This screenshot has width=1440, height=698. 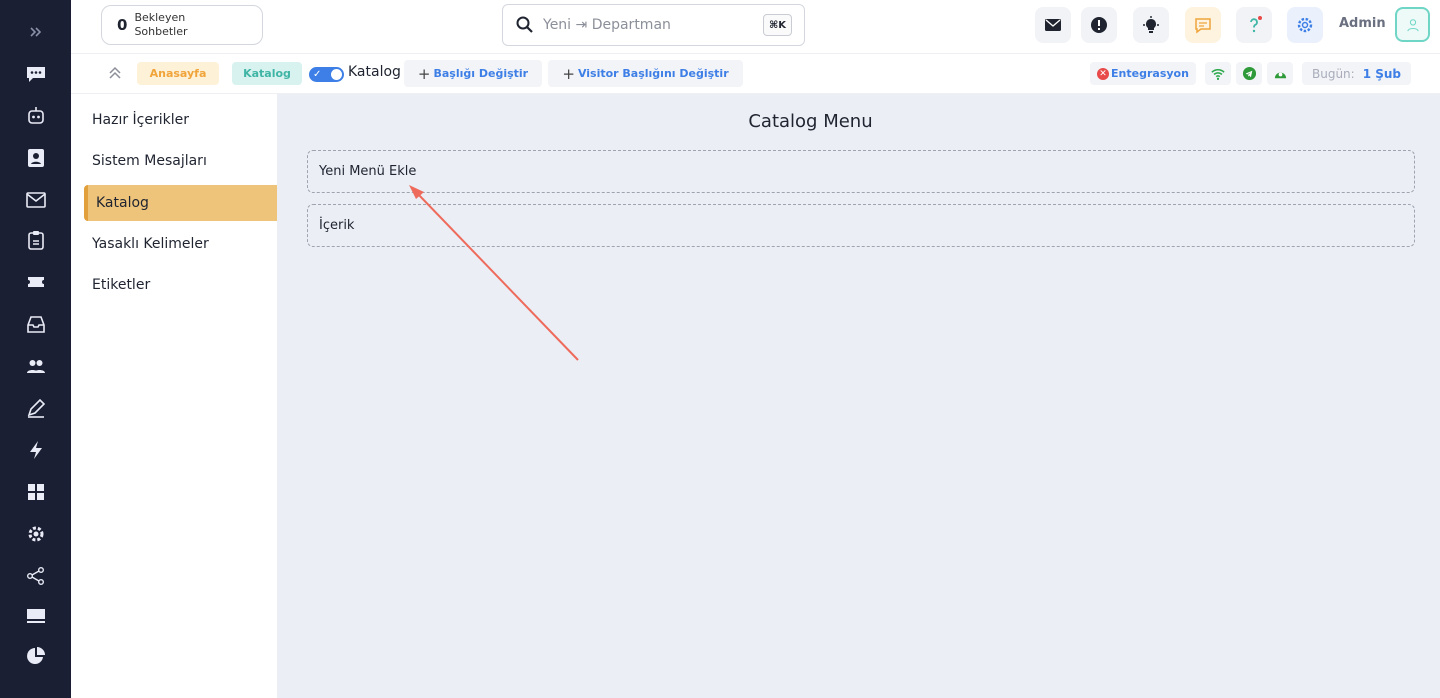 I want to click on breadcrumb-home: Anasayfa, so click(x=178, y=73).